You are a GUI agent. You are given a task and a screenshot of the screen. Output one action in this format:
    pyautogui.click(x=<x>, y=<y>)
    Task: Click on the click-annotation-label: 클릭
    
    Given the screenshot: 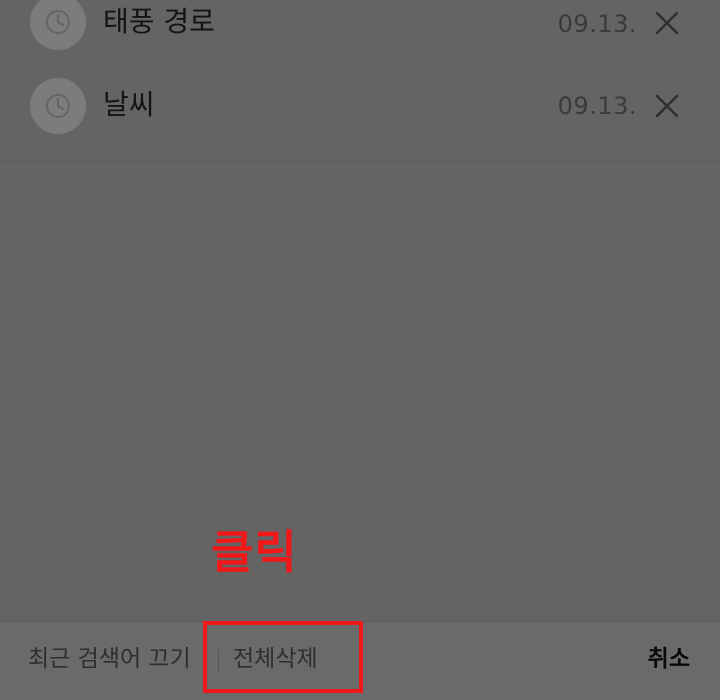 What is the action you would take?
    pyautogui.click(x=254, y=552)
    